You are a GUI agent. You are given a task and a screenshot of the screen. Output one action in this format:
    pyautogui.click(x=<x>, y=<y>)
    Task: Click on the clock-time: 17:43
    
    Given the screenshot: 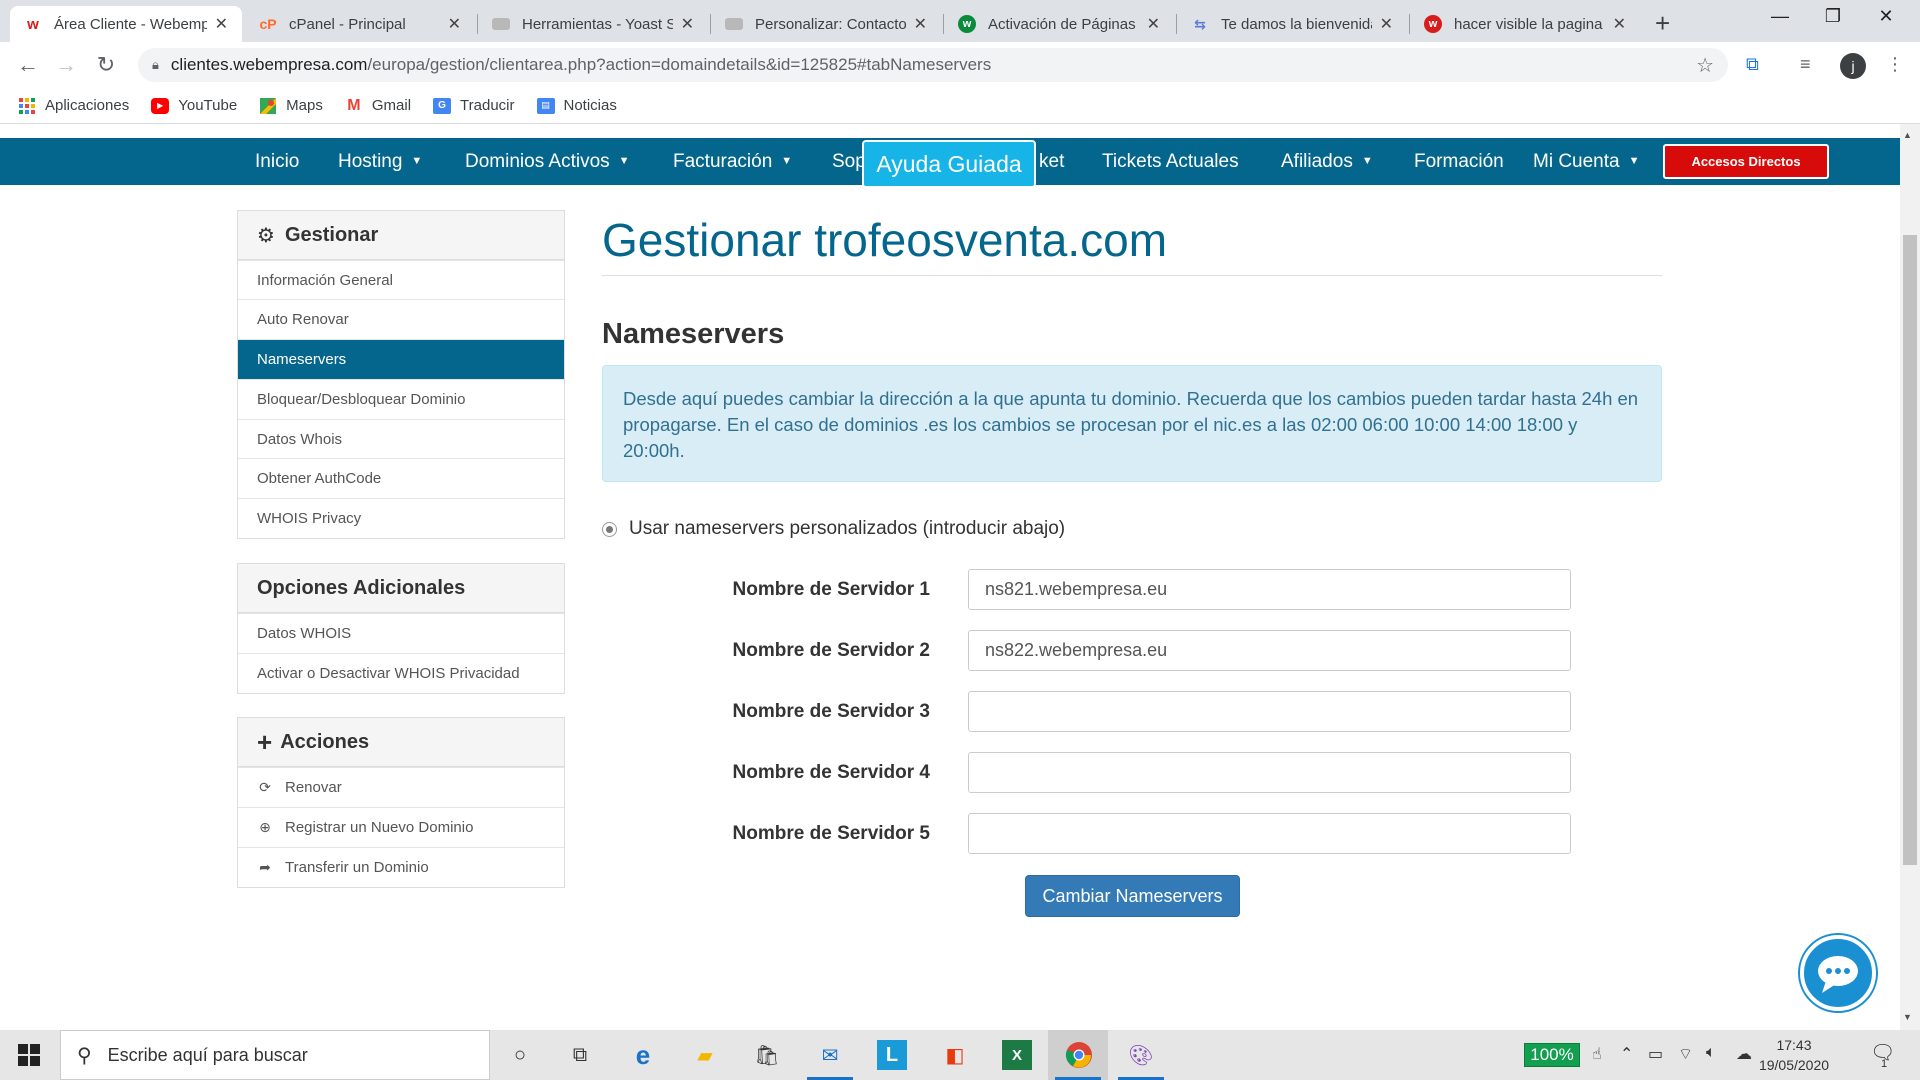 What is the action you would take?
    pyautogui.click(x=1794, y=1045)
    